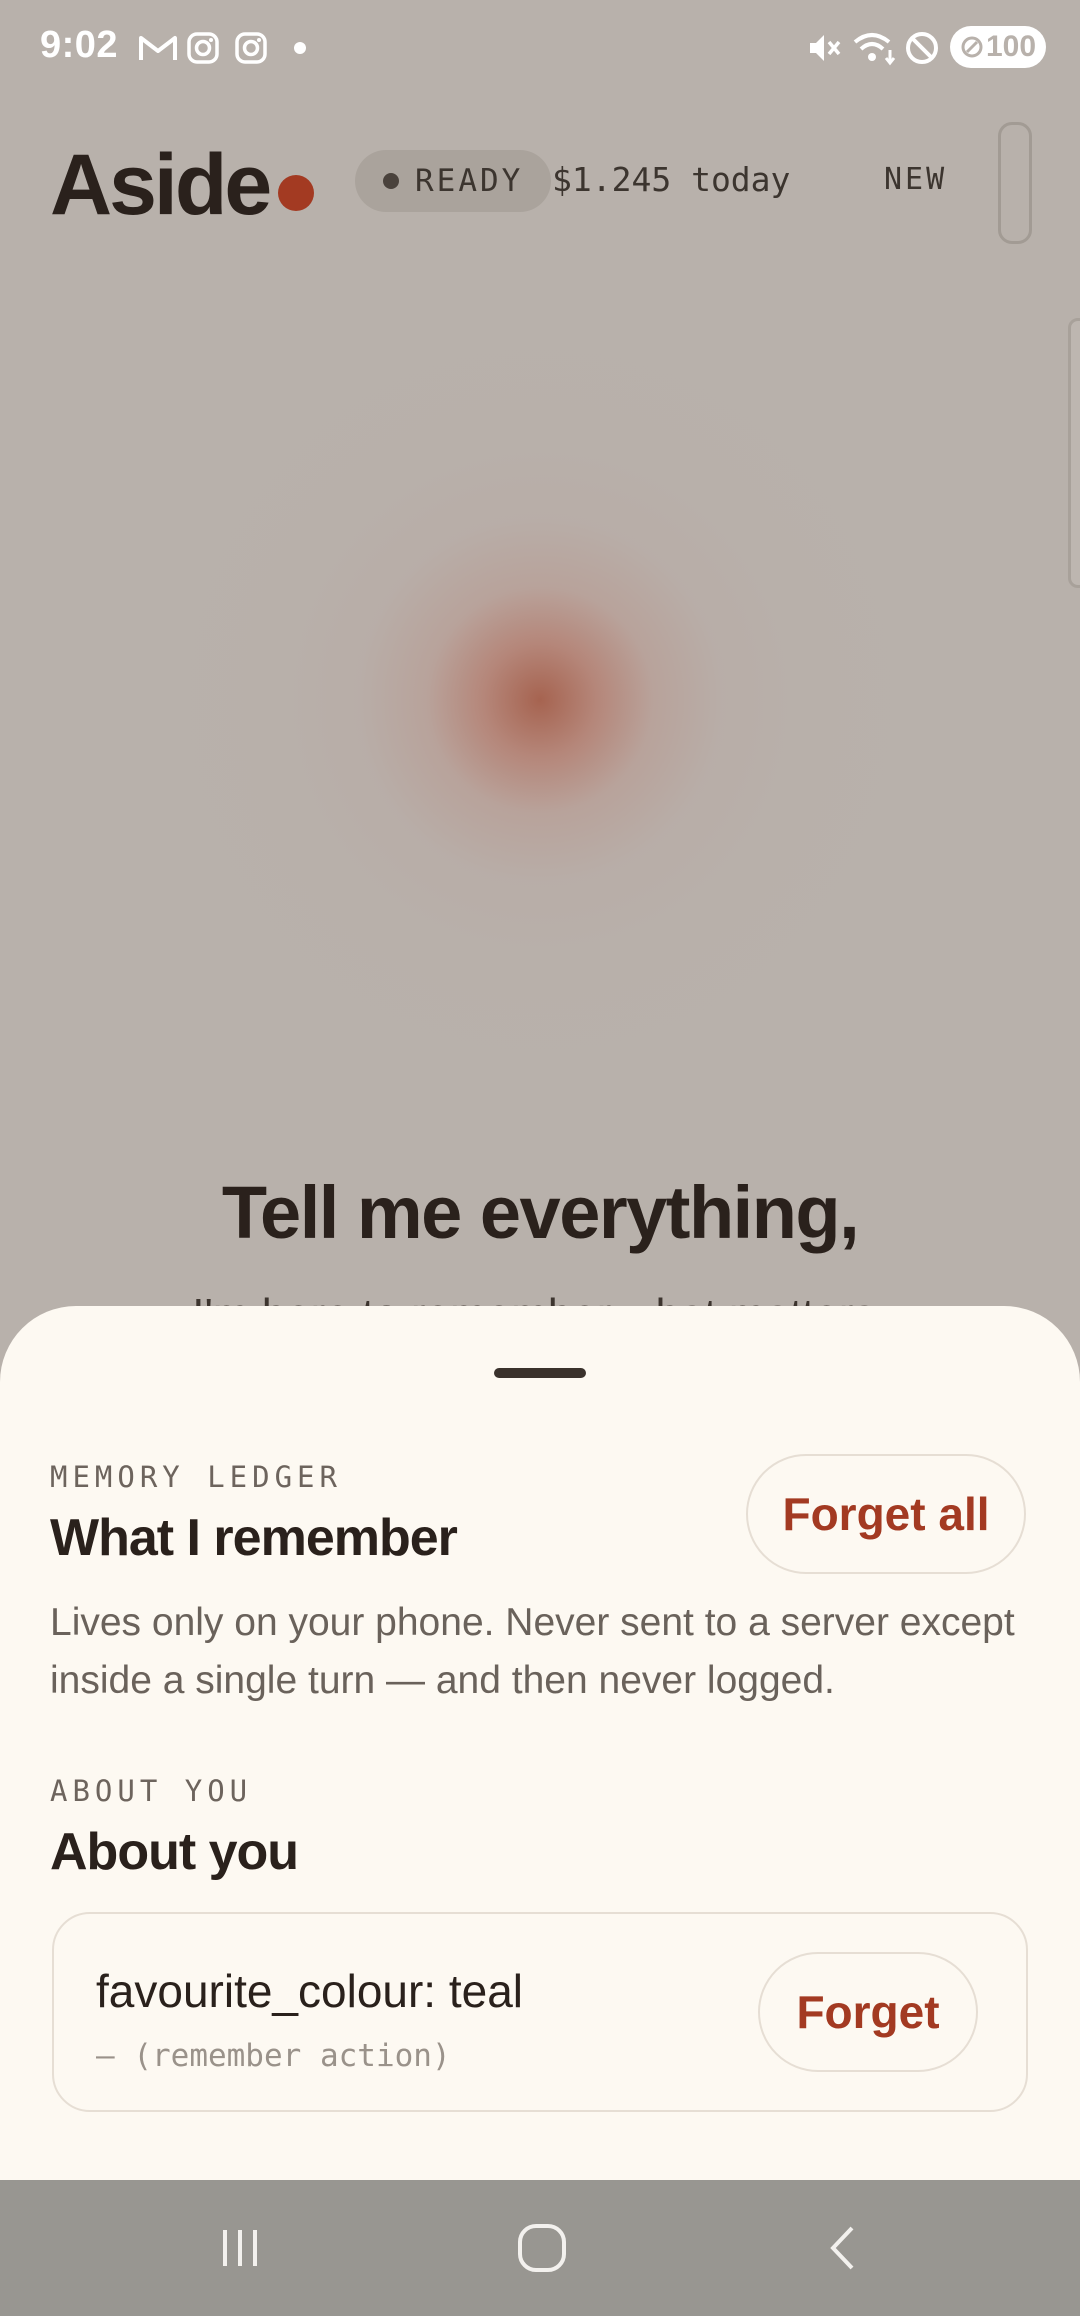  I want to click on forget-all-button: Forget all, so click(886, 1514).